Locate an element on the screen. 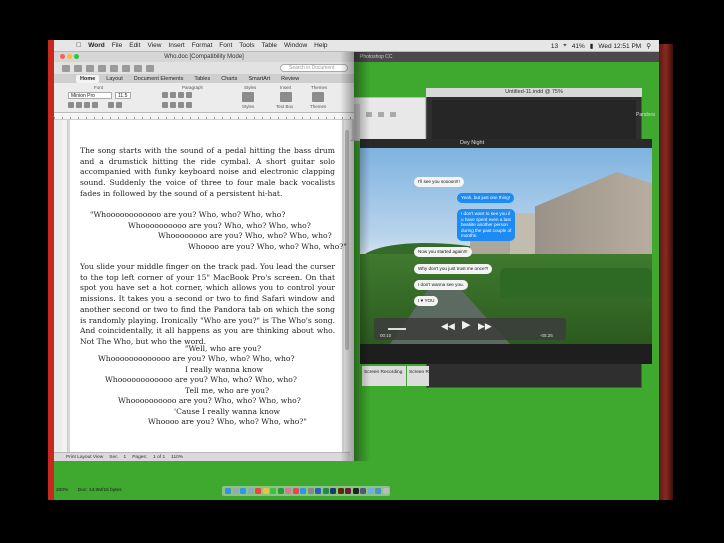 This screenshot has width=724, height=543. menu-font: Font is located at coordinates (225, 45).